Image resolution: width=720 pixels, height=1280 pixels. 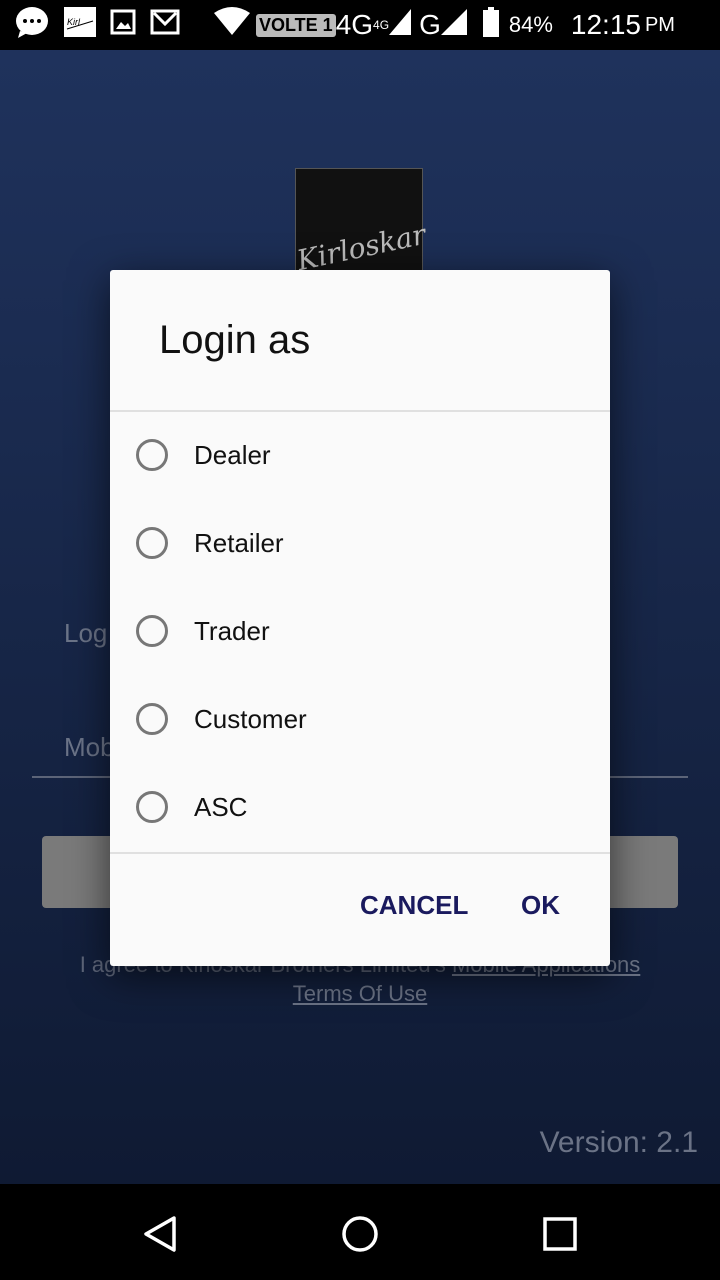 I want to click on volte-badge: VOLTE 1, so click(x=296, y=25).